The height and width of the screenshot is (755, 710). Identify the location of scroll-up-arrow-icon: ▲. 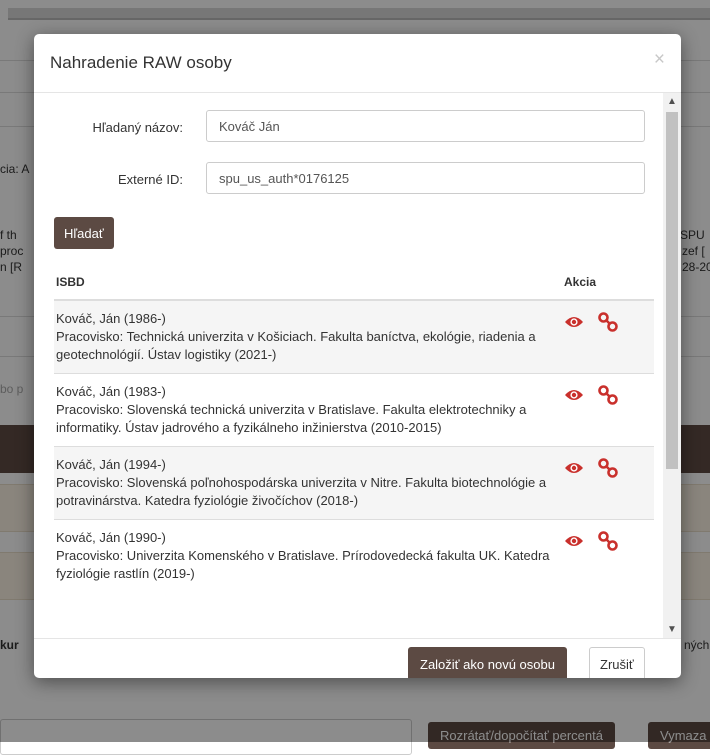
(672, 101).